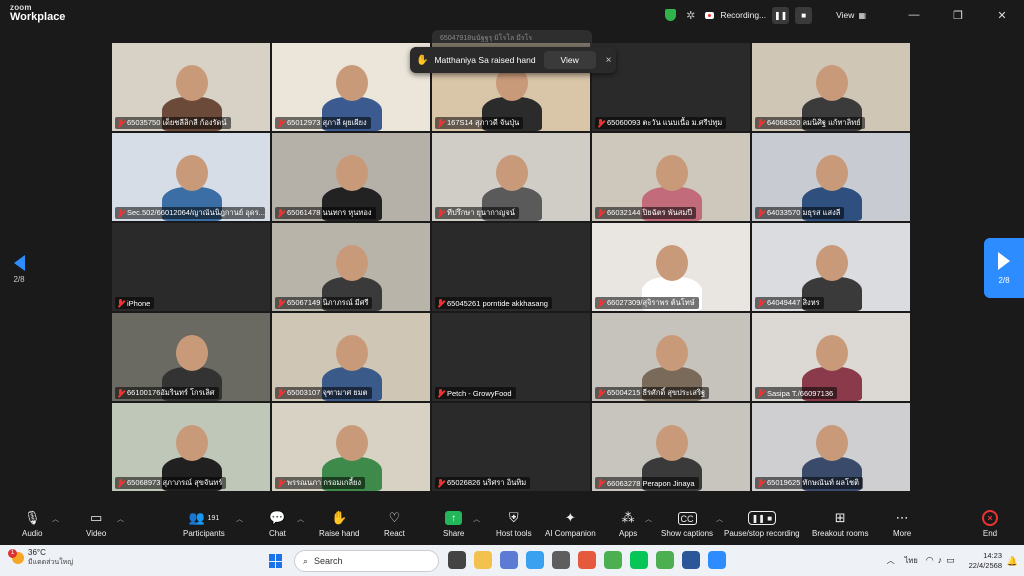 Image resolution: width=1024 pixels, height=576 pixels. I want to click on participant-tile: 65045261 porntide akkhasang, so click(511, 267).